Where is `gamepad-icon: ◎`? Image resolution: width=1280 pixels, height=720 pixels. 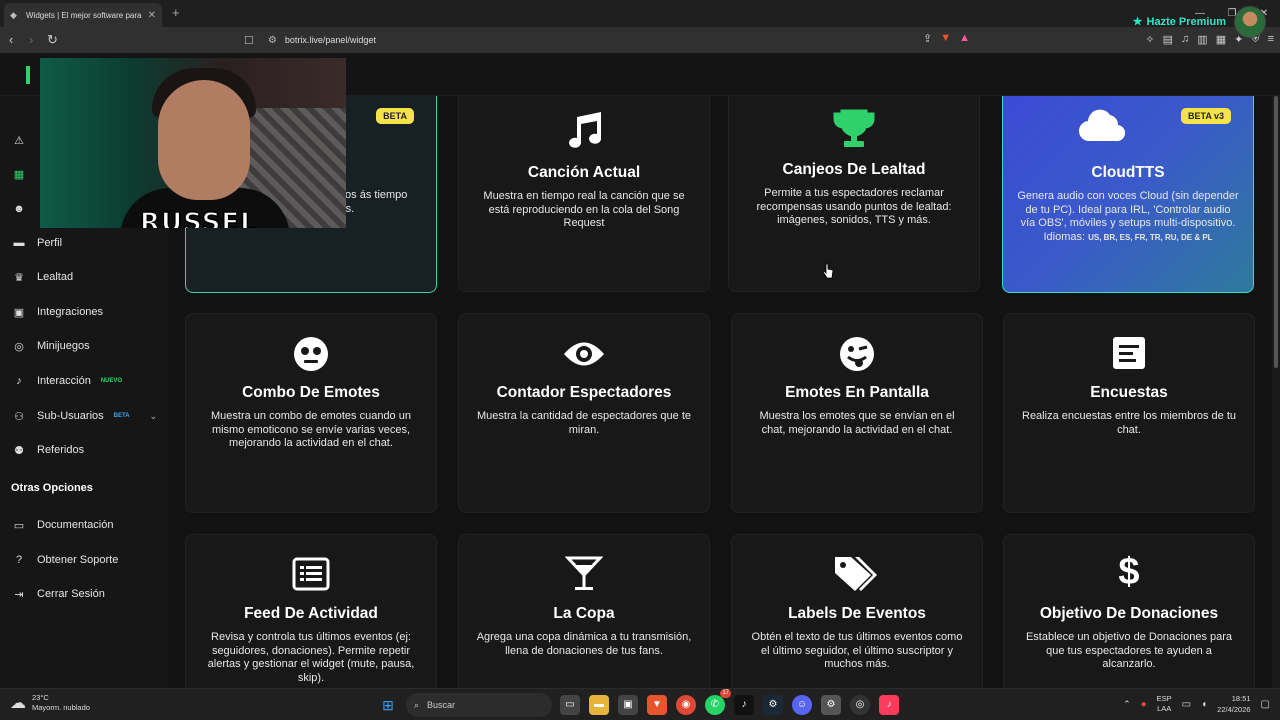 gamepad-icon: ◎ is located at coordinates (19, 346).